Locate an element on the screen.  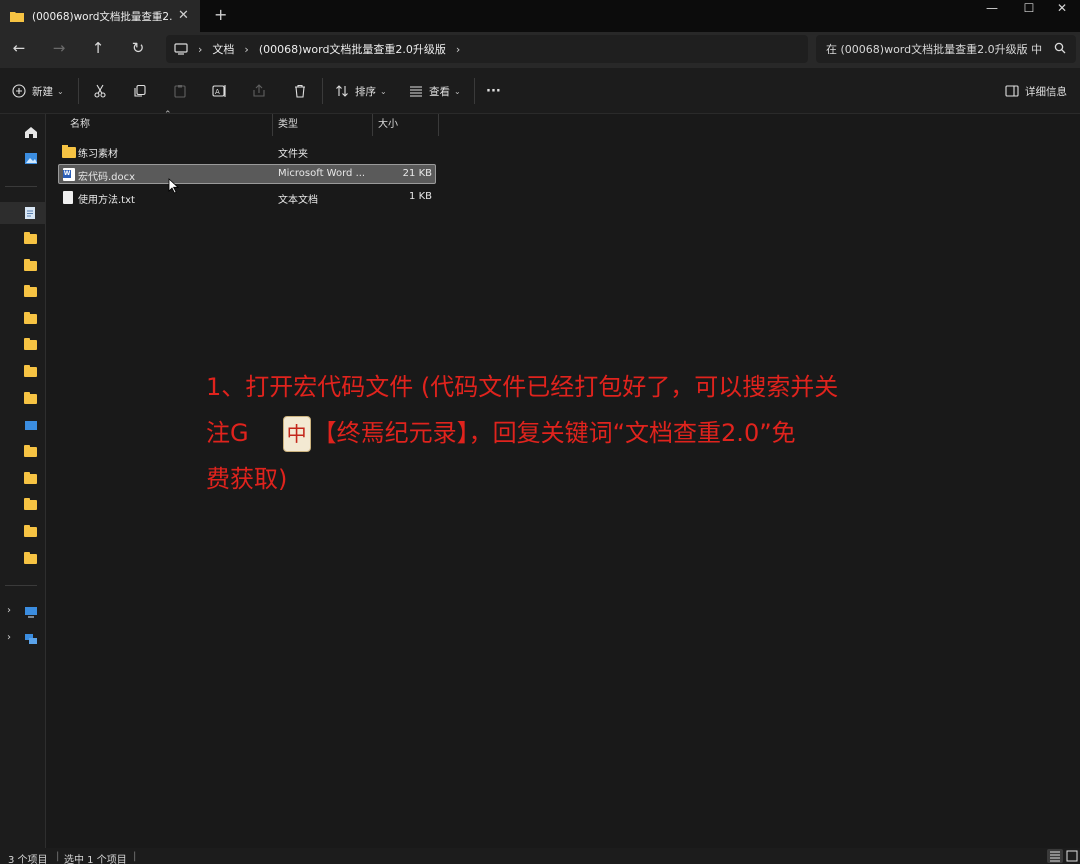
forward-button: → is located at coordinates (59, 49).